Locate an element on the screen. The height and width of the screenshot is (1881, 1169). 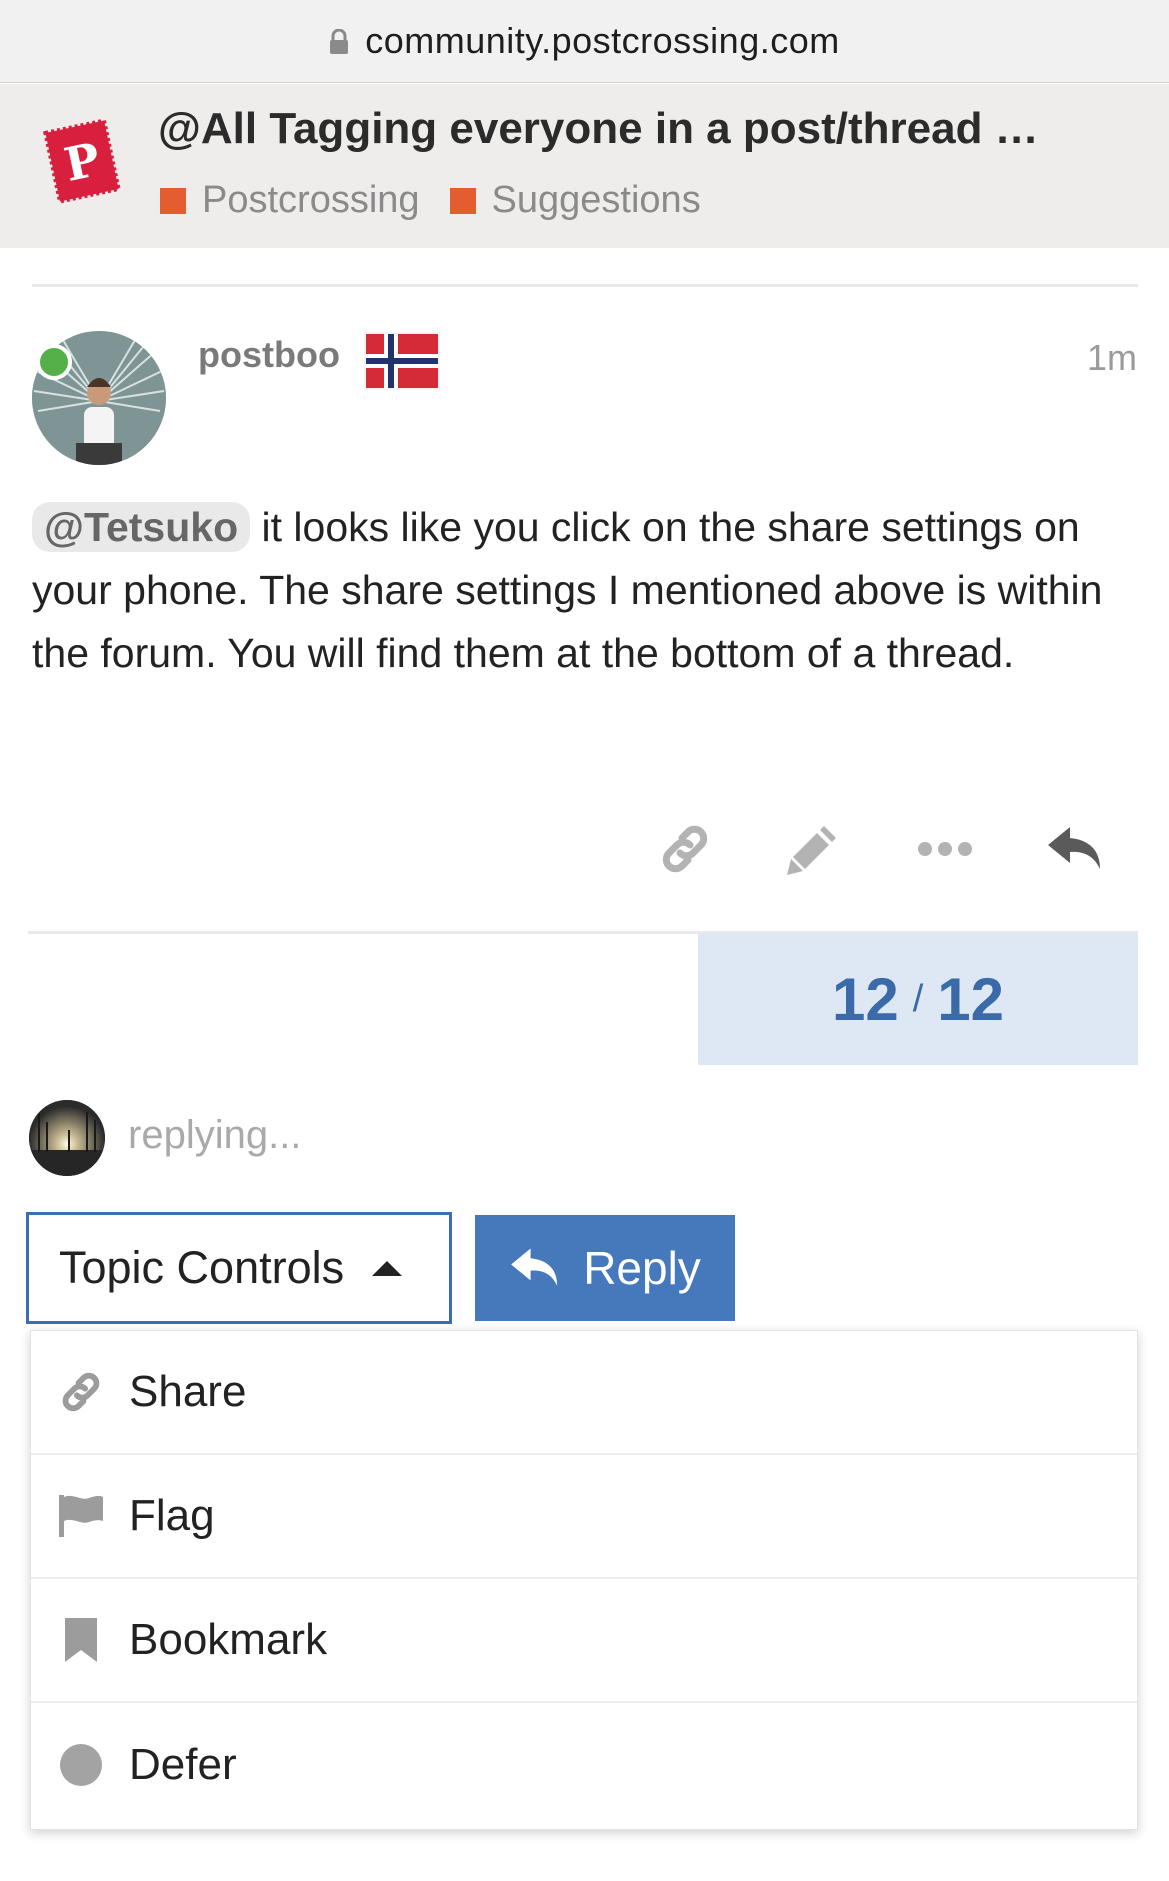
menu-item-label: Bookmark is located at coordinates (228, 1639).